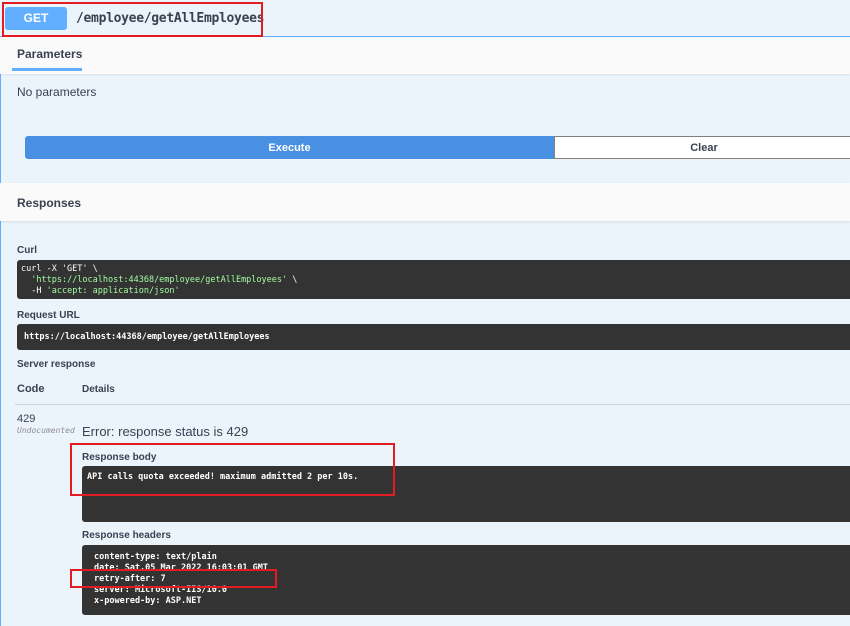 Image resolution: width=850 pixels, height=626 pixels. Describe the element at coordinates (39, 291) in the screenshot. I see `curl-header-flag: -H` at that location.